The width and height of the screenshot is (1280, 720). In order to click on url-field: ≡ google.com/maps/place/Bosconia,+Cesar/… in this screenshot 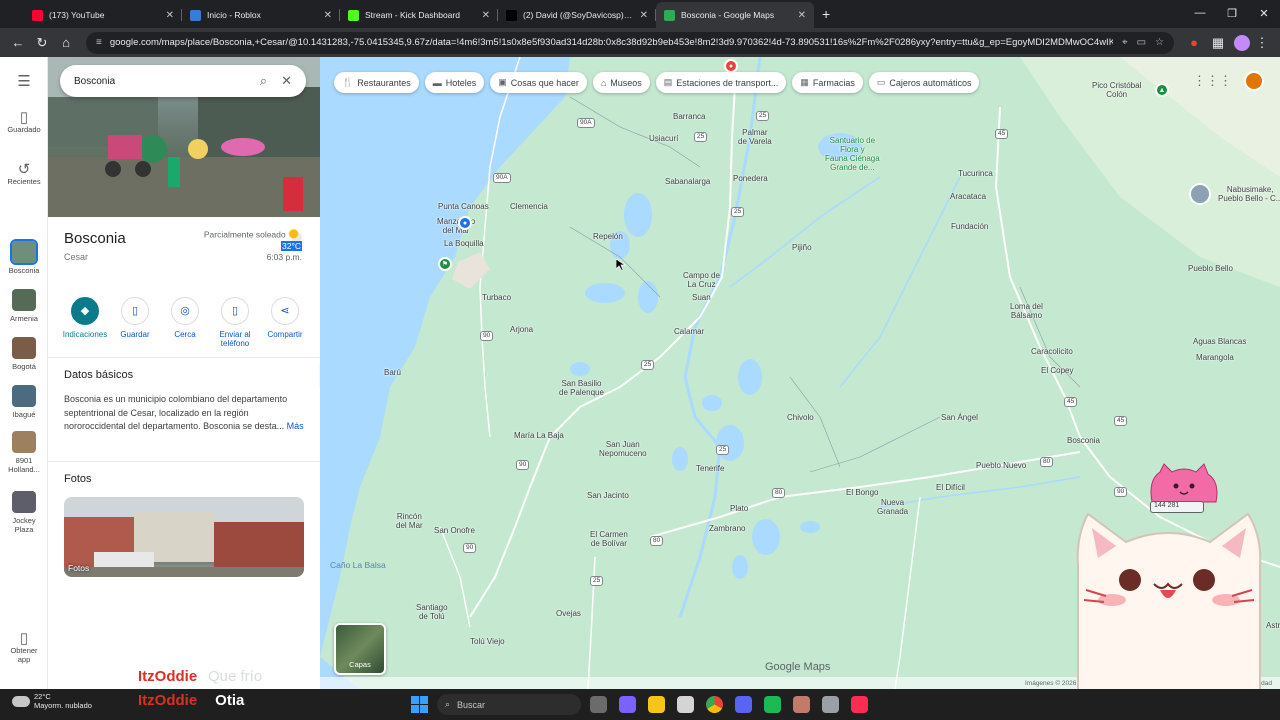, I will do `click(630, 42)`.